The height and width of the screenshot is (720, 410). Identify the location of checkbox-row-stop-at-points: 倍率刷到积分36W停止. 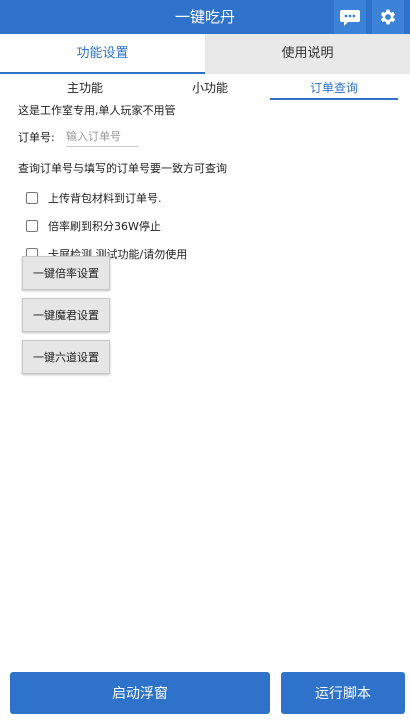
(208, 226).